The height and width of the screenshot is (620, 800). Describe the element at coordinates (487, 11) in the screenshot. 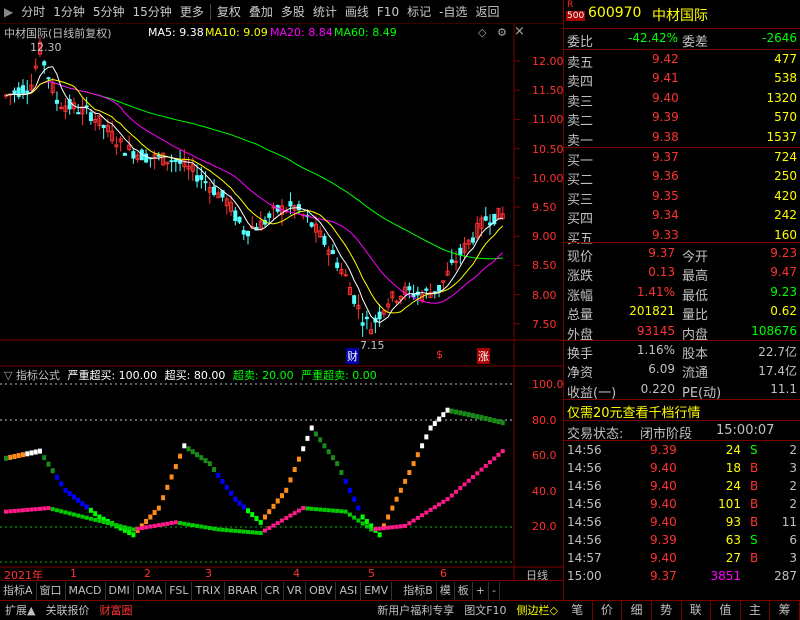

I see `back-button: 返回` at that location.